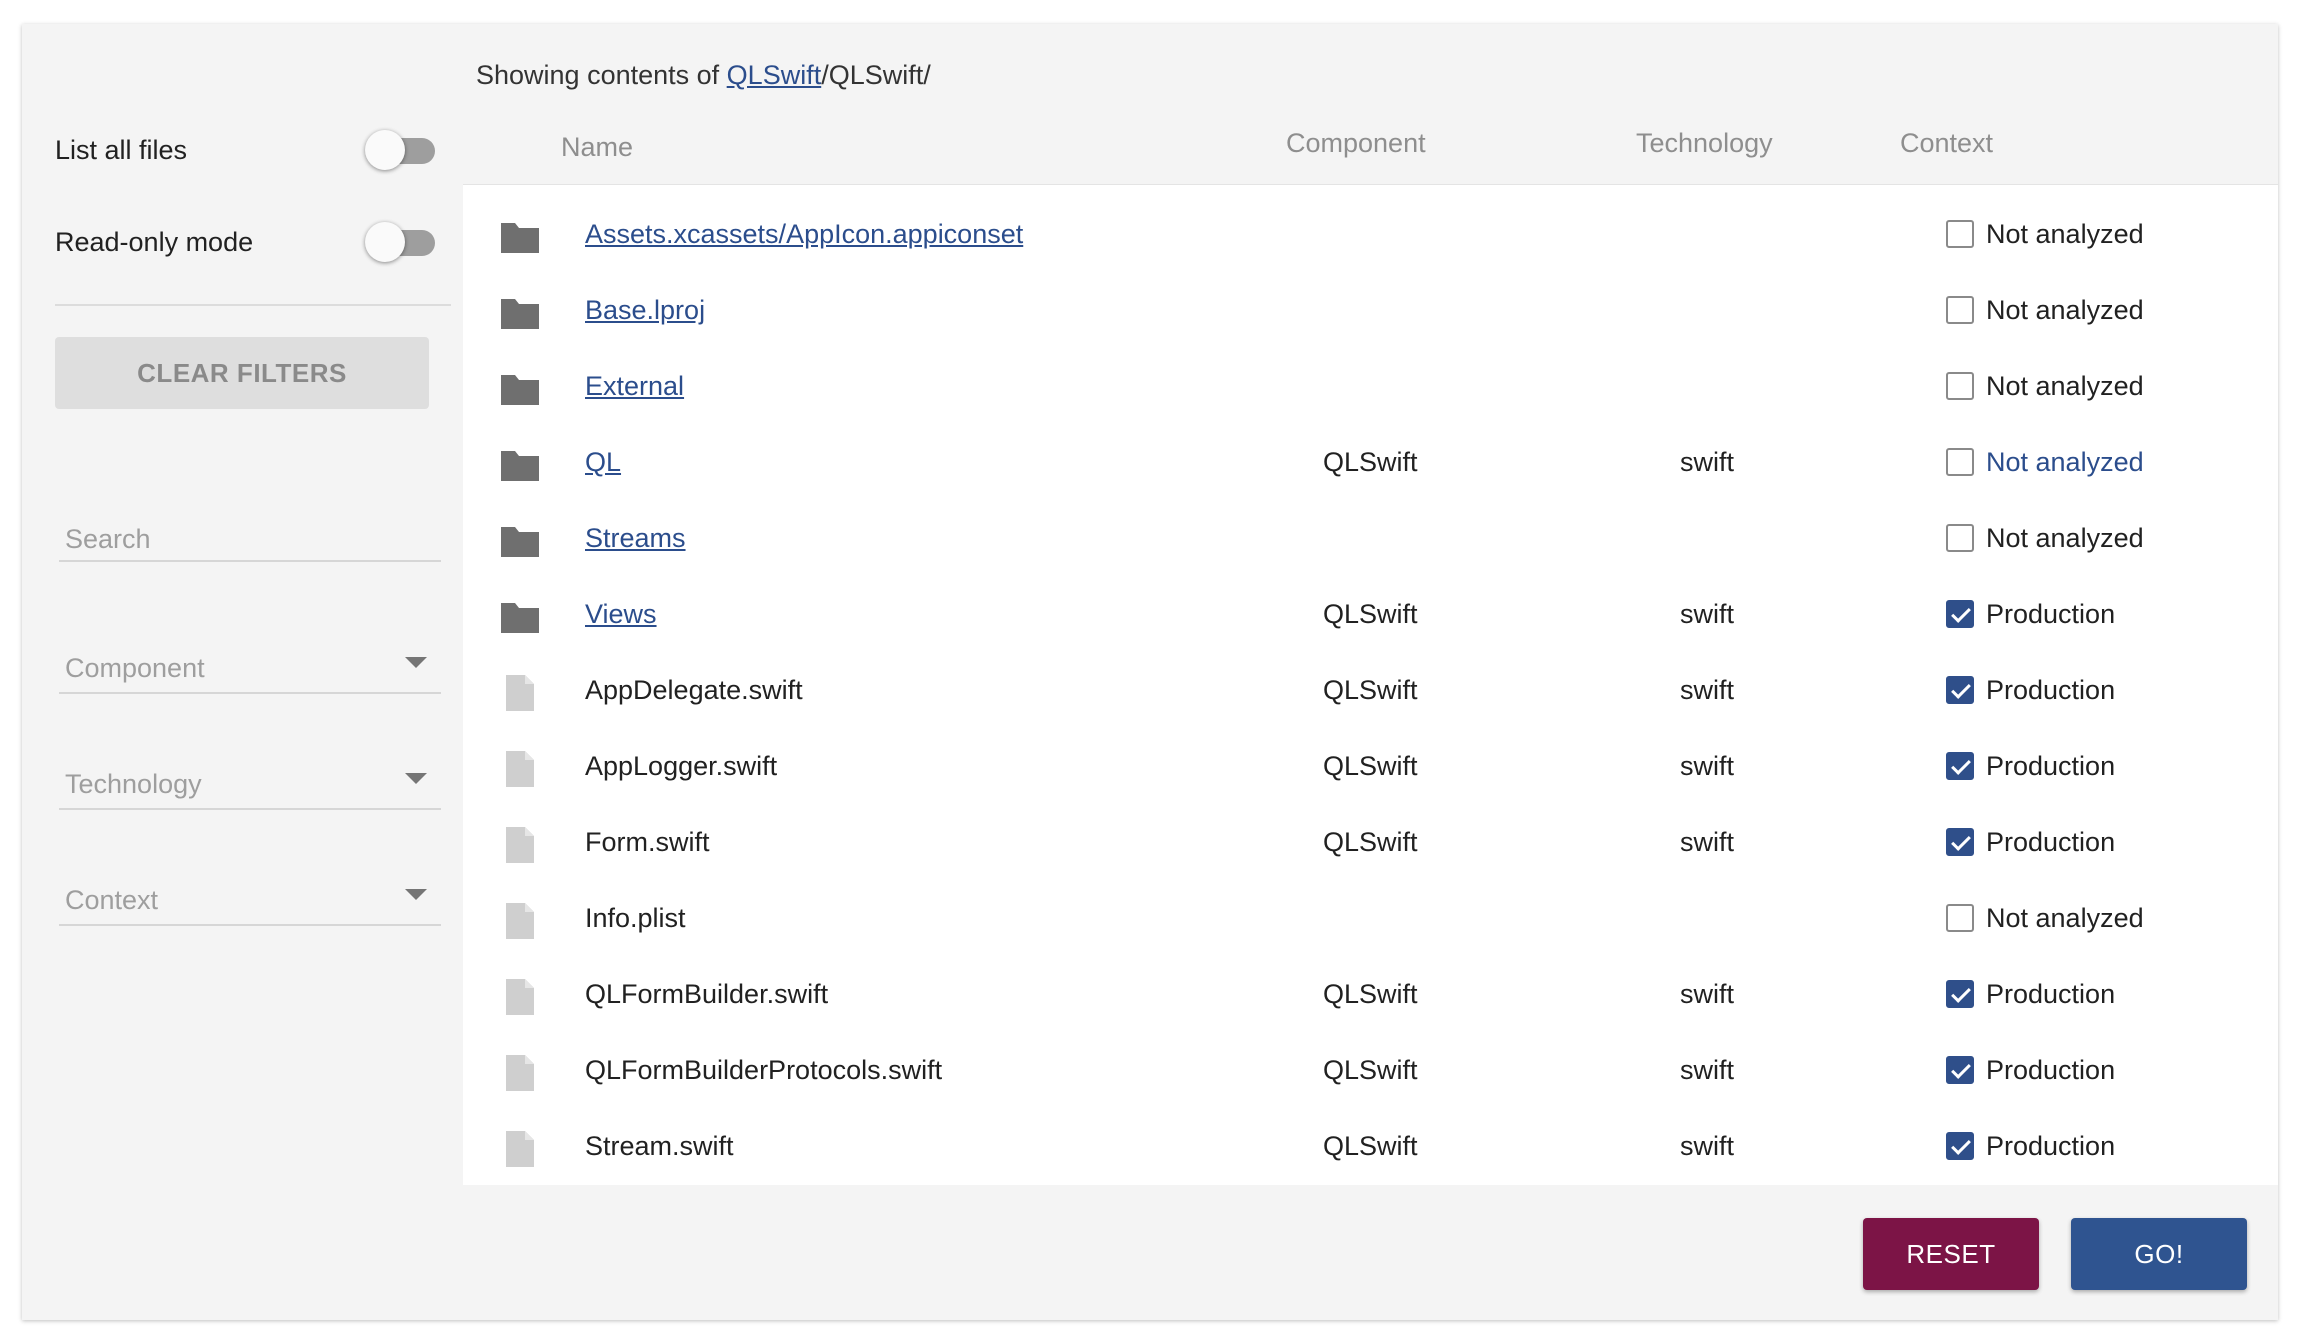  I want to click on search-field, so click(250, 533).